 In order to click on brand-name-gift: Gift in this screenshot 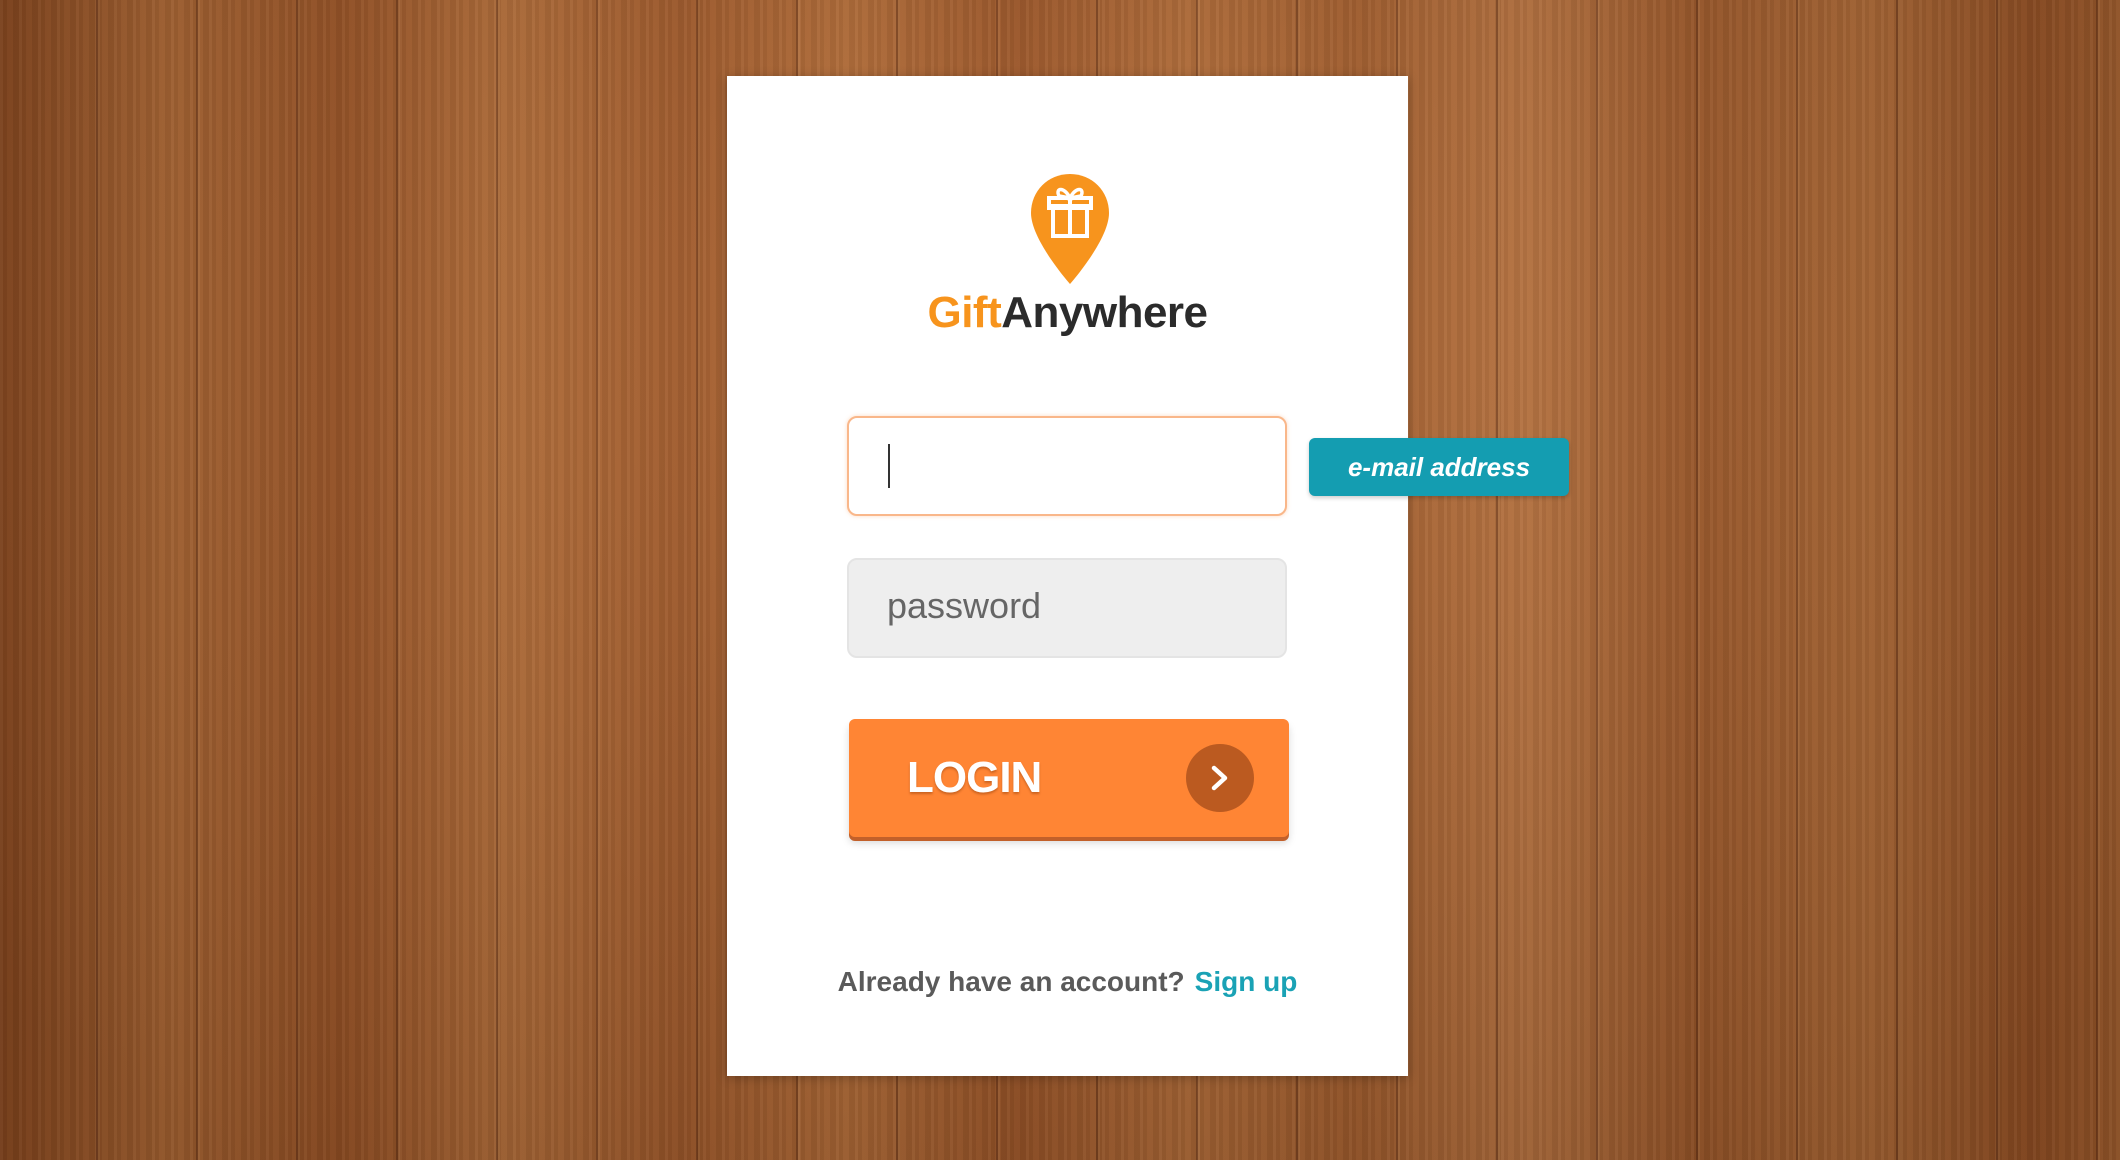, I will do `click(964, 312)`.